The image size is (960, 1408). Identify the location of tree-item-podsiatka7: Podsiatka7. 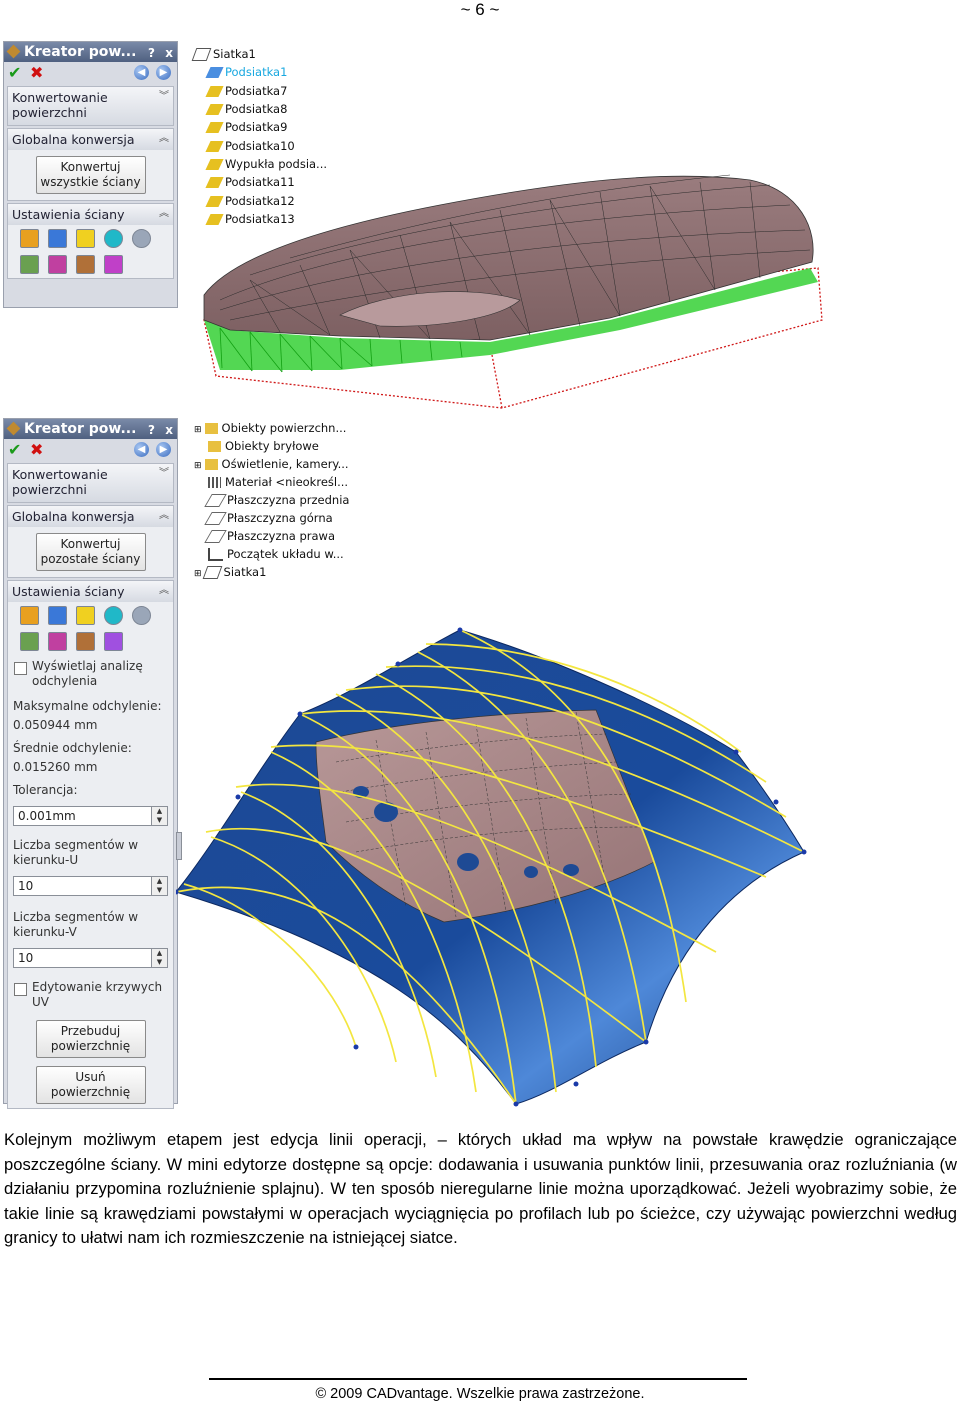
(246, 91).